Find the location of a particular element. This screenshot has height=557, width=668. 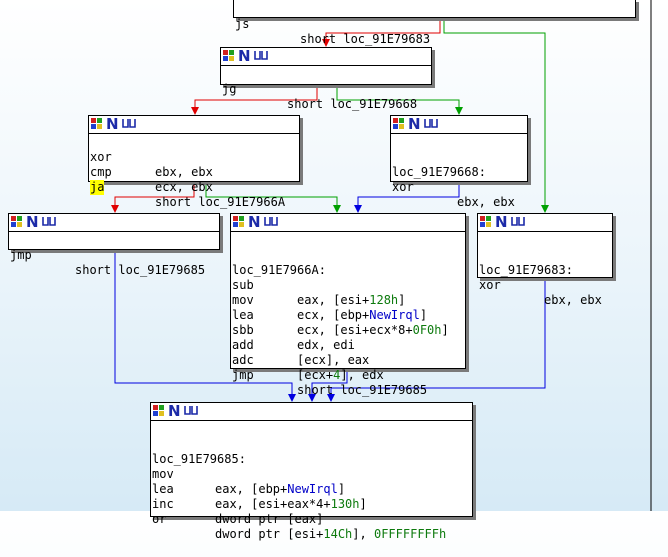

instruction-line: js short loc_91E79683 is located at coordinates (434, 24).